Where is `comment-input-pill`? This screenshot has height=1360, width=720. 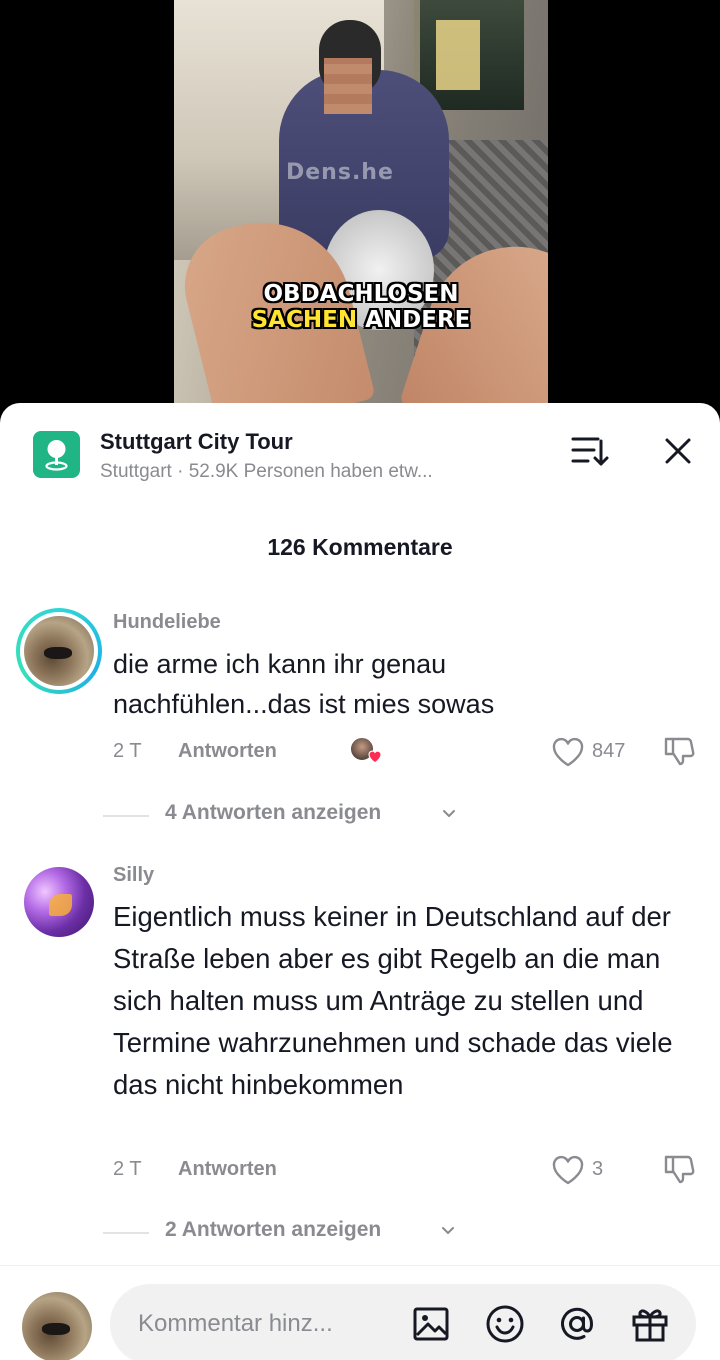 comment-input-pill is located at coordinates (403, 1322).